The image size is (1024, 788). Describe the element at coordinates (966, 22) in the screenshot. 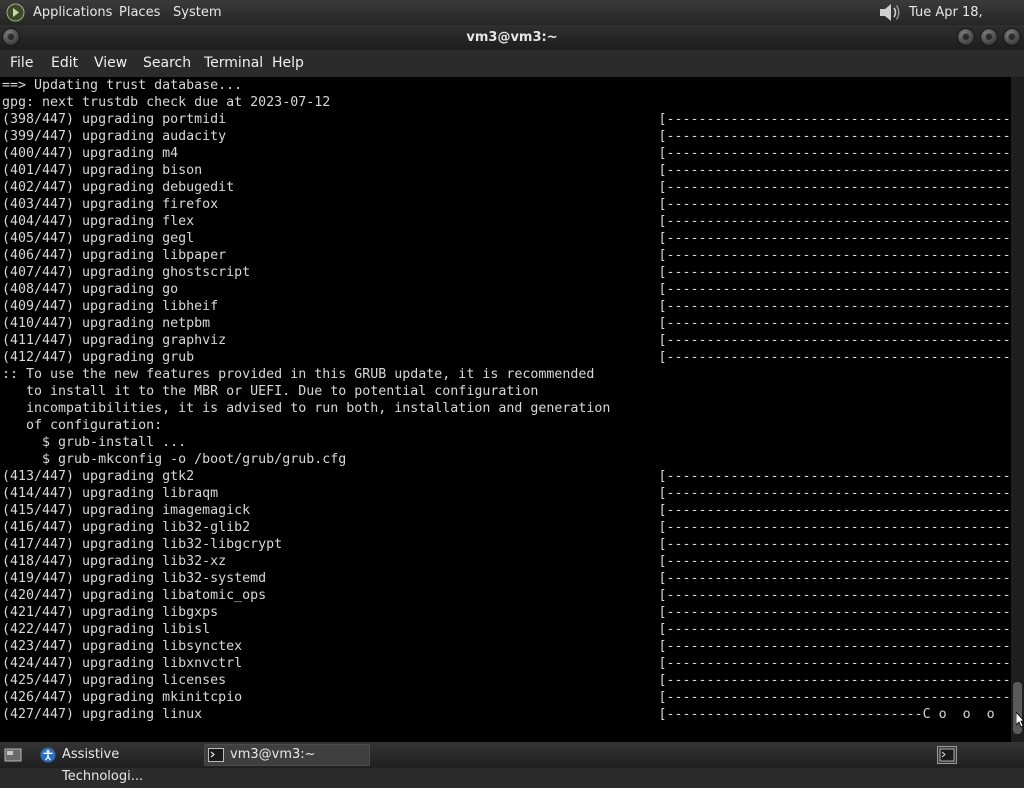

I see `clock: Tue Apr 18, 07:37` at that location.